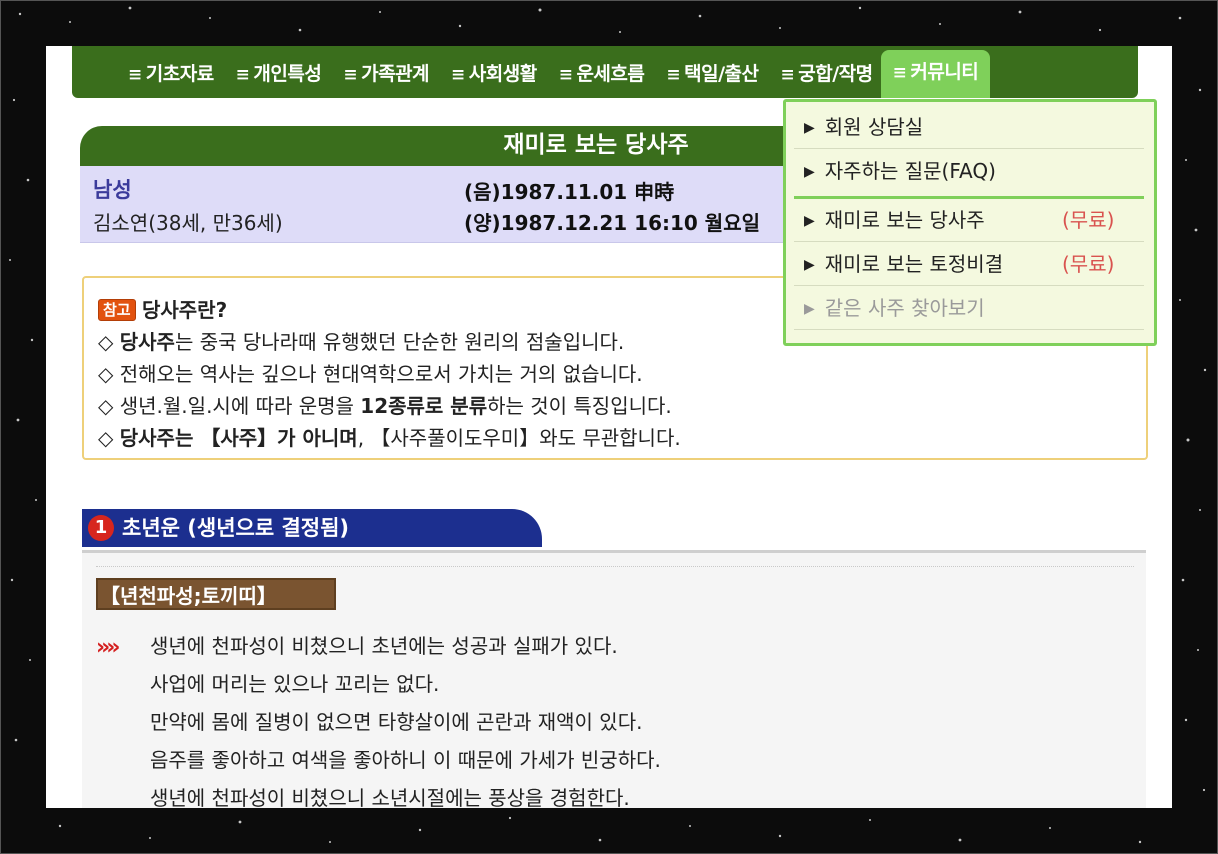 Image resolution: width=1218 pixels, height=854 pixels. Describe the element at coordinates (519, 438) in the screenshot. I see `note-text: , 【사주풀이도우미】와도 무관합니다.` at that location.